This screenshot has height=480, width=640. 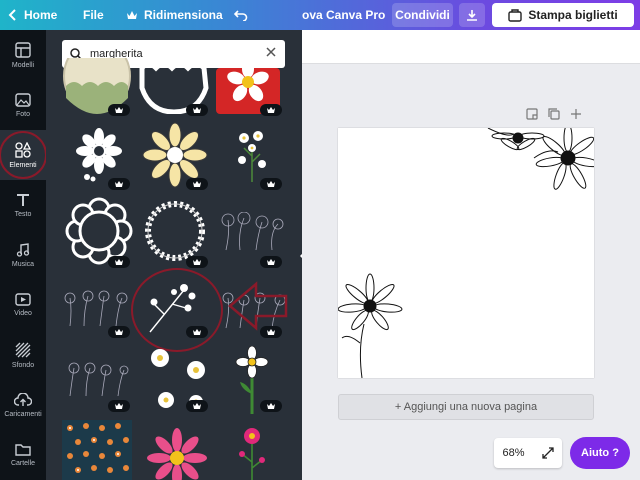 I want to click on print-icon, so click(x=515, y=15).